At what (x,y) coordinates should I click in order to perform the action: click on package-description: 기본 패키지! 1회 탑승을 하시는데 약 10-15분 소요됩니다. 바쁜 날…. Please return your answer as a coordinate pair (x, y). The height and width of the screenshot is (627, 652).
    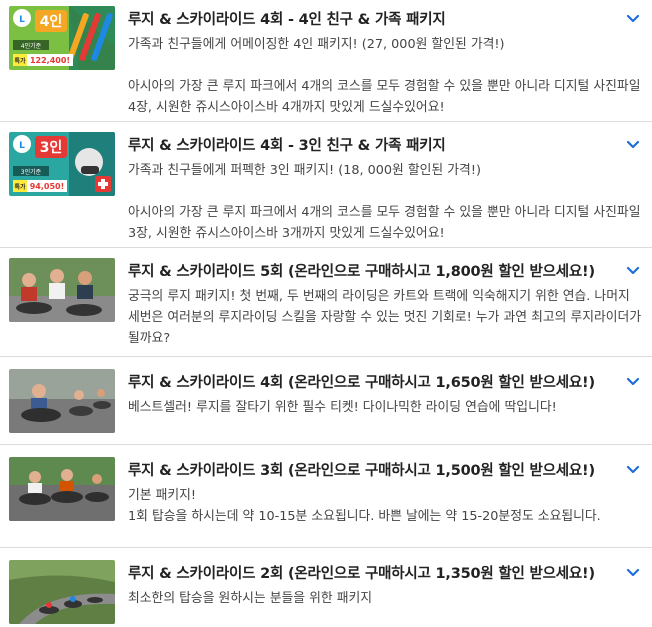
    Looking at the image, I should click on (386, 506).